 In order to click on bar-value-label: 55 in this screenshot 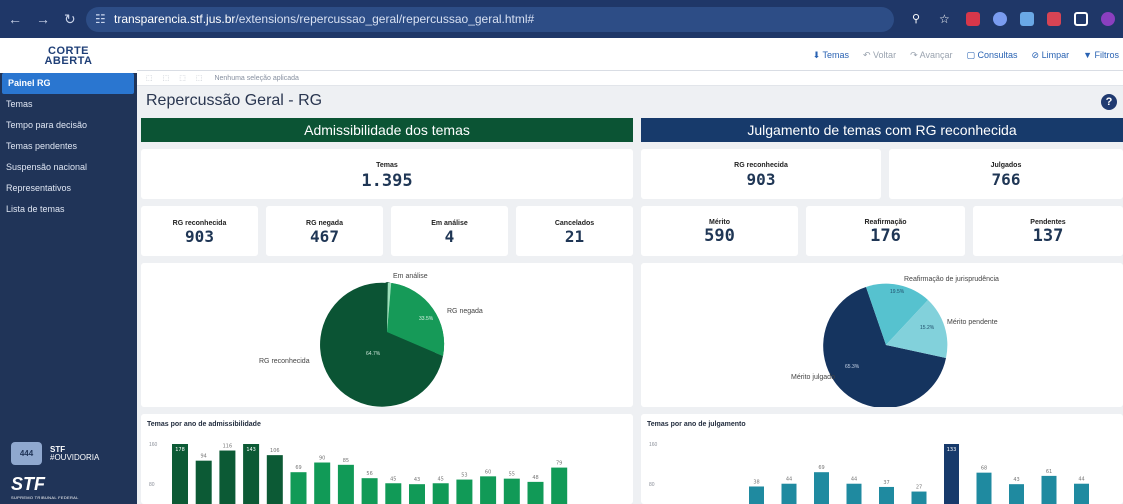, I will do `click(512, 475)`.